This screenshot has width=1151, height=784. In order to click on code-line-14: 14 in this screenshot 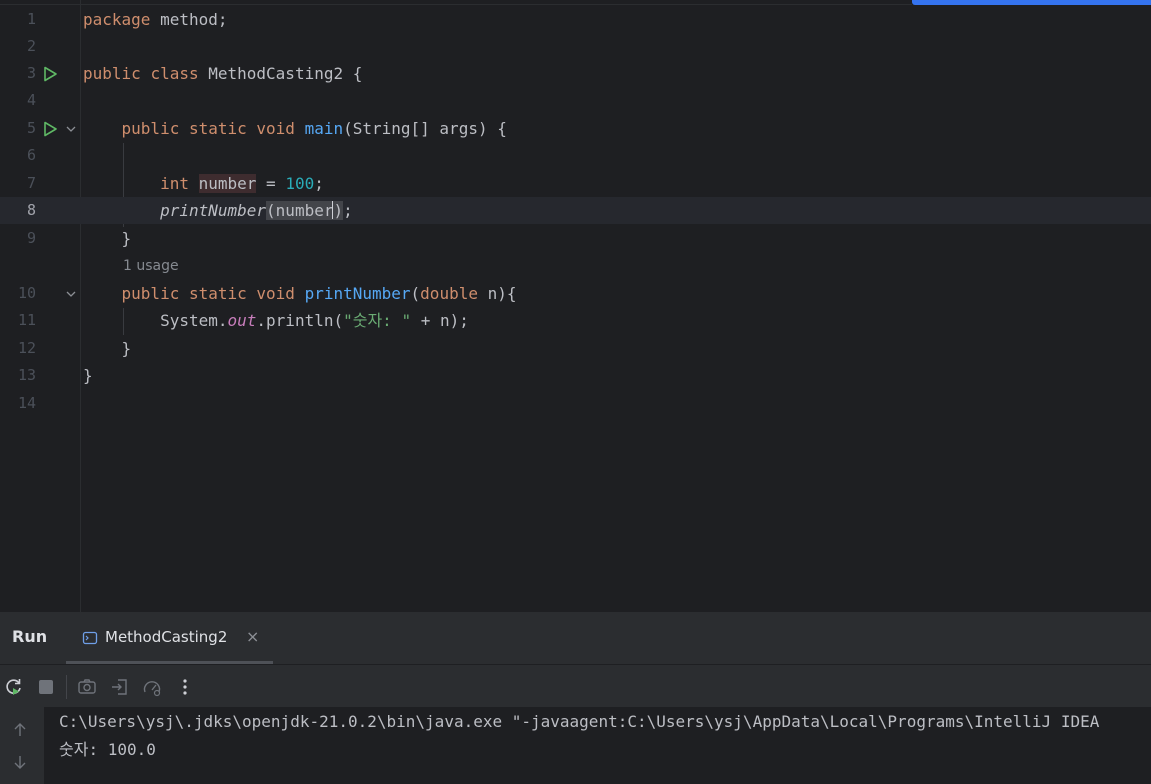, I will do `click(575, 403)`.